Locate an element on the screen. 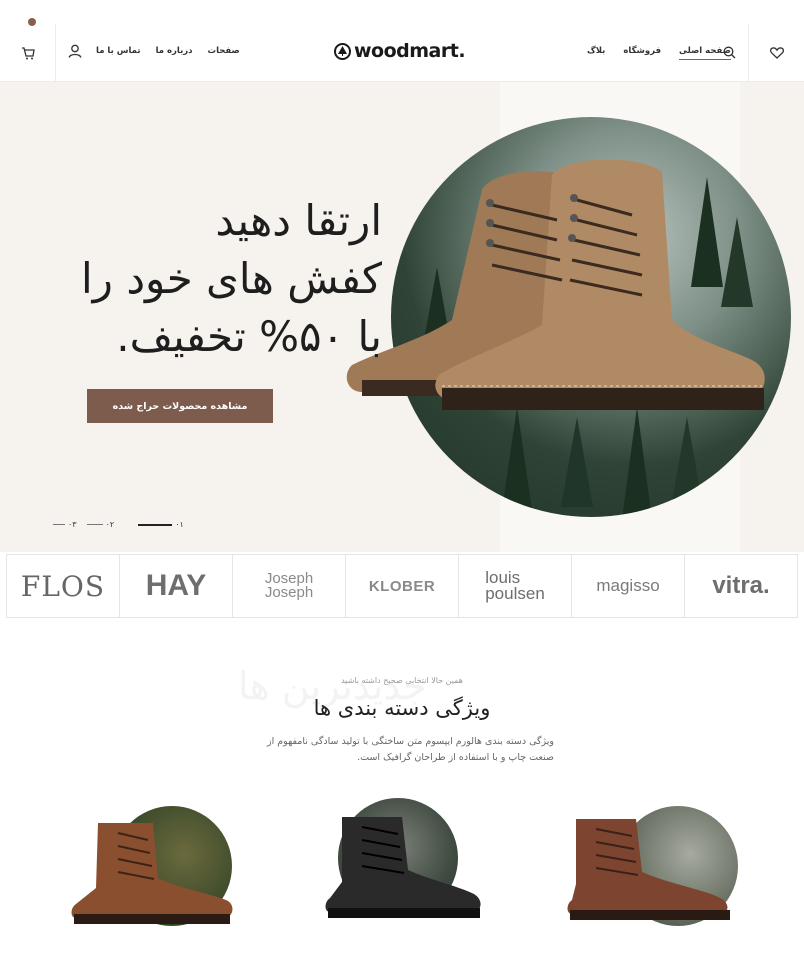  logo-tree-icon is located at coordinates (342, 51).